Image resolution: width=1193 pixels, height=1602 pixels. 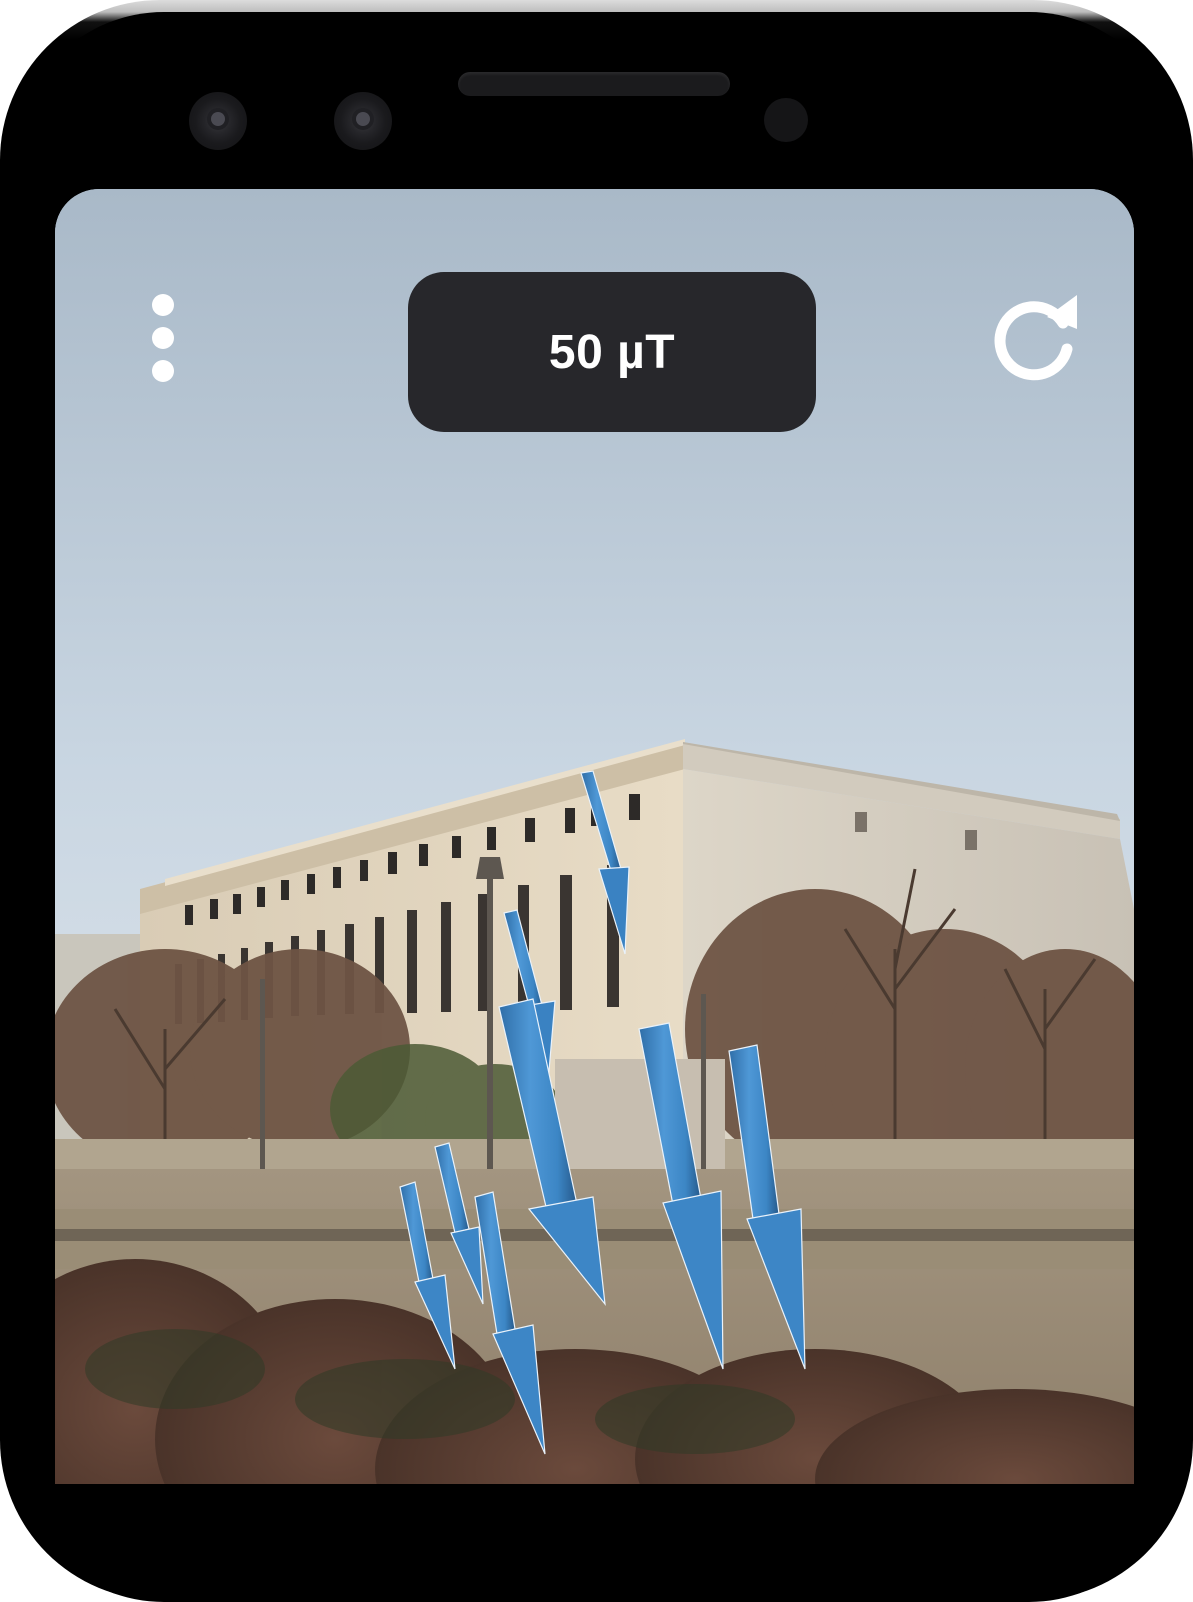 I want to click on front-camera-icon, so click(x=218, y=121).